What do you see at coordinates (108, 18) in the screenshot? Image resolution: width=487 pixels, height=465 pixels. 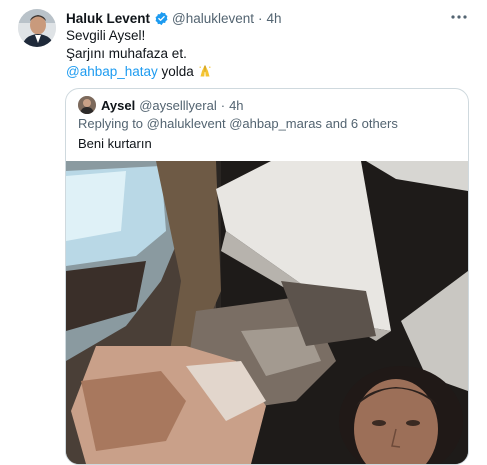 I see `author-name: Haluk Levent` at bounding box center [108, 18].